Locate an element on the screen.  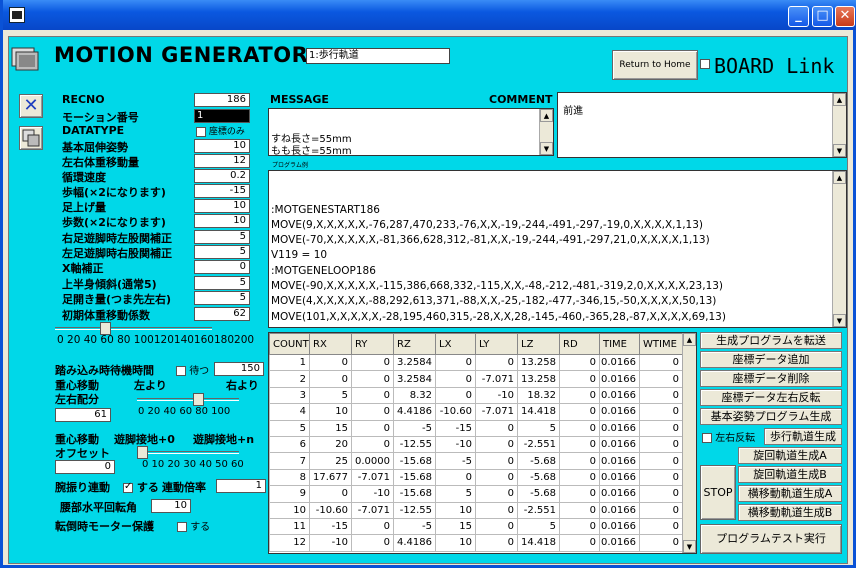
table-cell: 11 is located at coordinates (289, 526).